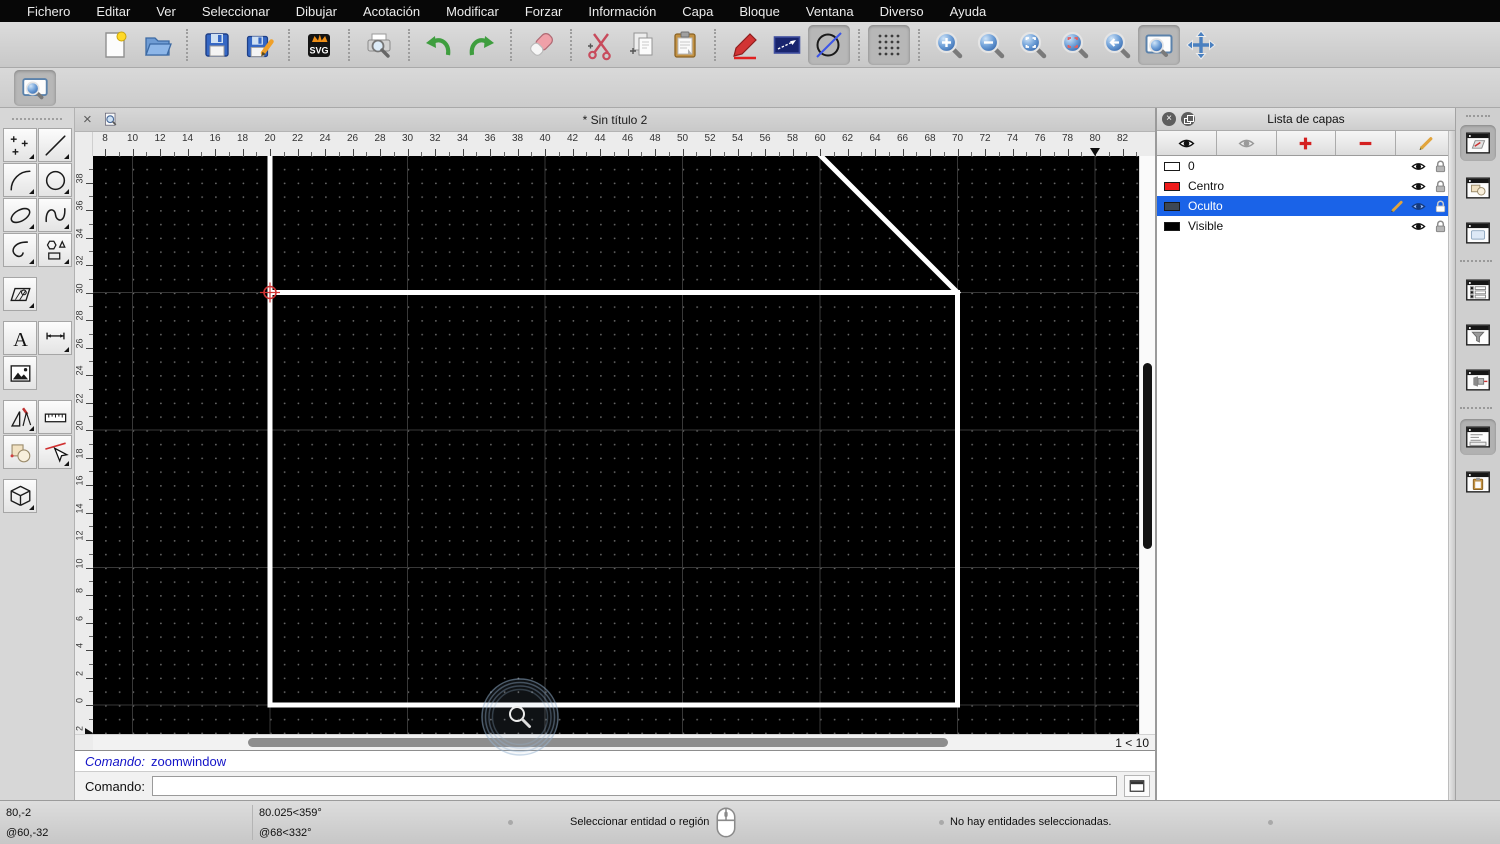 The height and width of the screenshot is (844, 1500). What do you see at coordinates (787, 45) in the screenshot?
I see `distance-info-button` at bounding box center [787, 45].